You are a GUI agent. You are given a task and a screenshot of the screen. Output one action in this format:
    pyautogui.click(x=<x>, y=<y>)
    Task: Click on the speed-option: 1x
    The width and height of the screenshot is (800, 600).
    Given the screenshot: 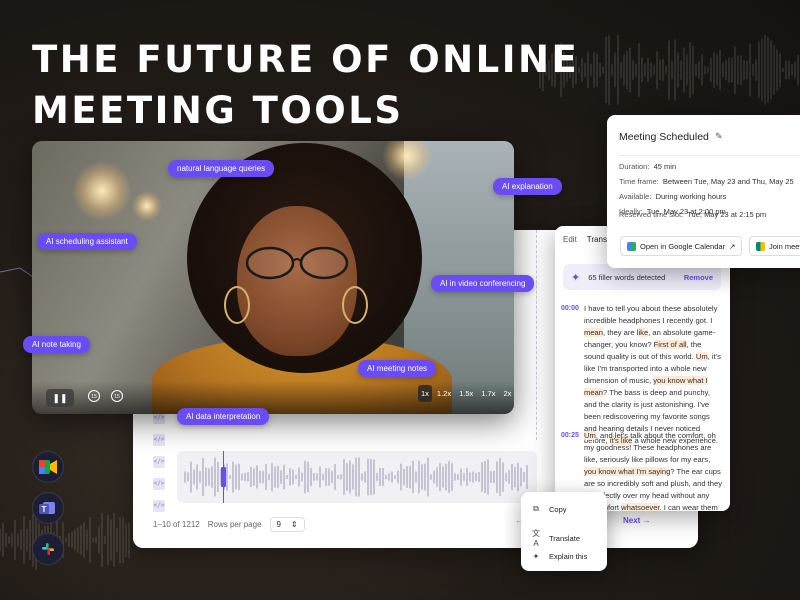 What is the action you would take?
    pyautogui.click(x=425, y=393)
    